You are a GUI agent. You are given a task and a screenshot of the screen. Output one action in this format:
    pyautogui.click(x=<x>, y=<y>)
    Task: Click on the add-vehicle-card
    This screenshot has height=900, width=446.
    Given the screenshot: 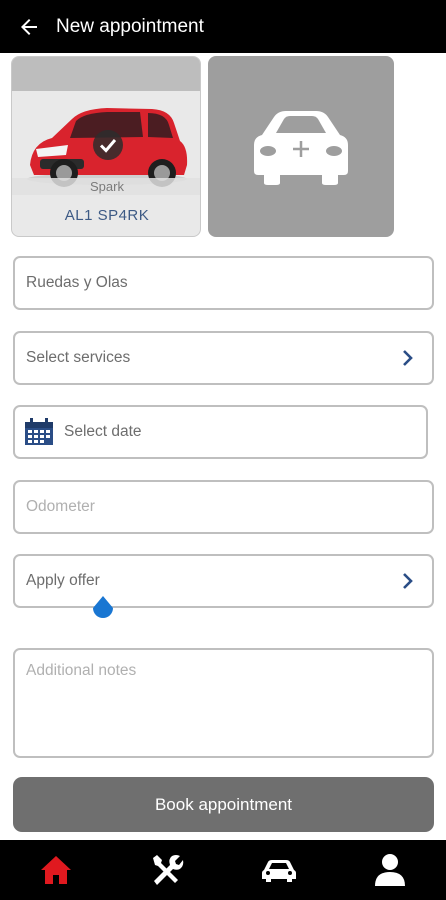 What is the action you would take?
    pyautogui.click(x=301, y=146)
    